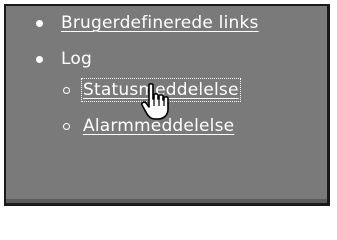 The image size is (337, 240). What do you see at coordinates (155, 101) in the screenshot?
I see `hand-pointer-icon` at bounding box center [155, 101].